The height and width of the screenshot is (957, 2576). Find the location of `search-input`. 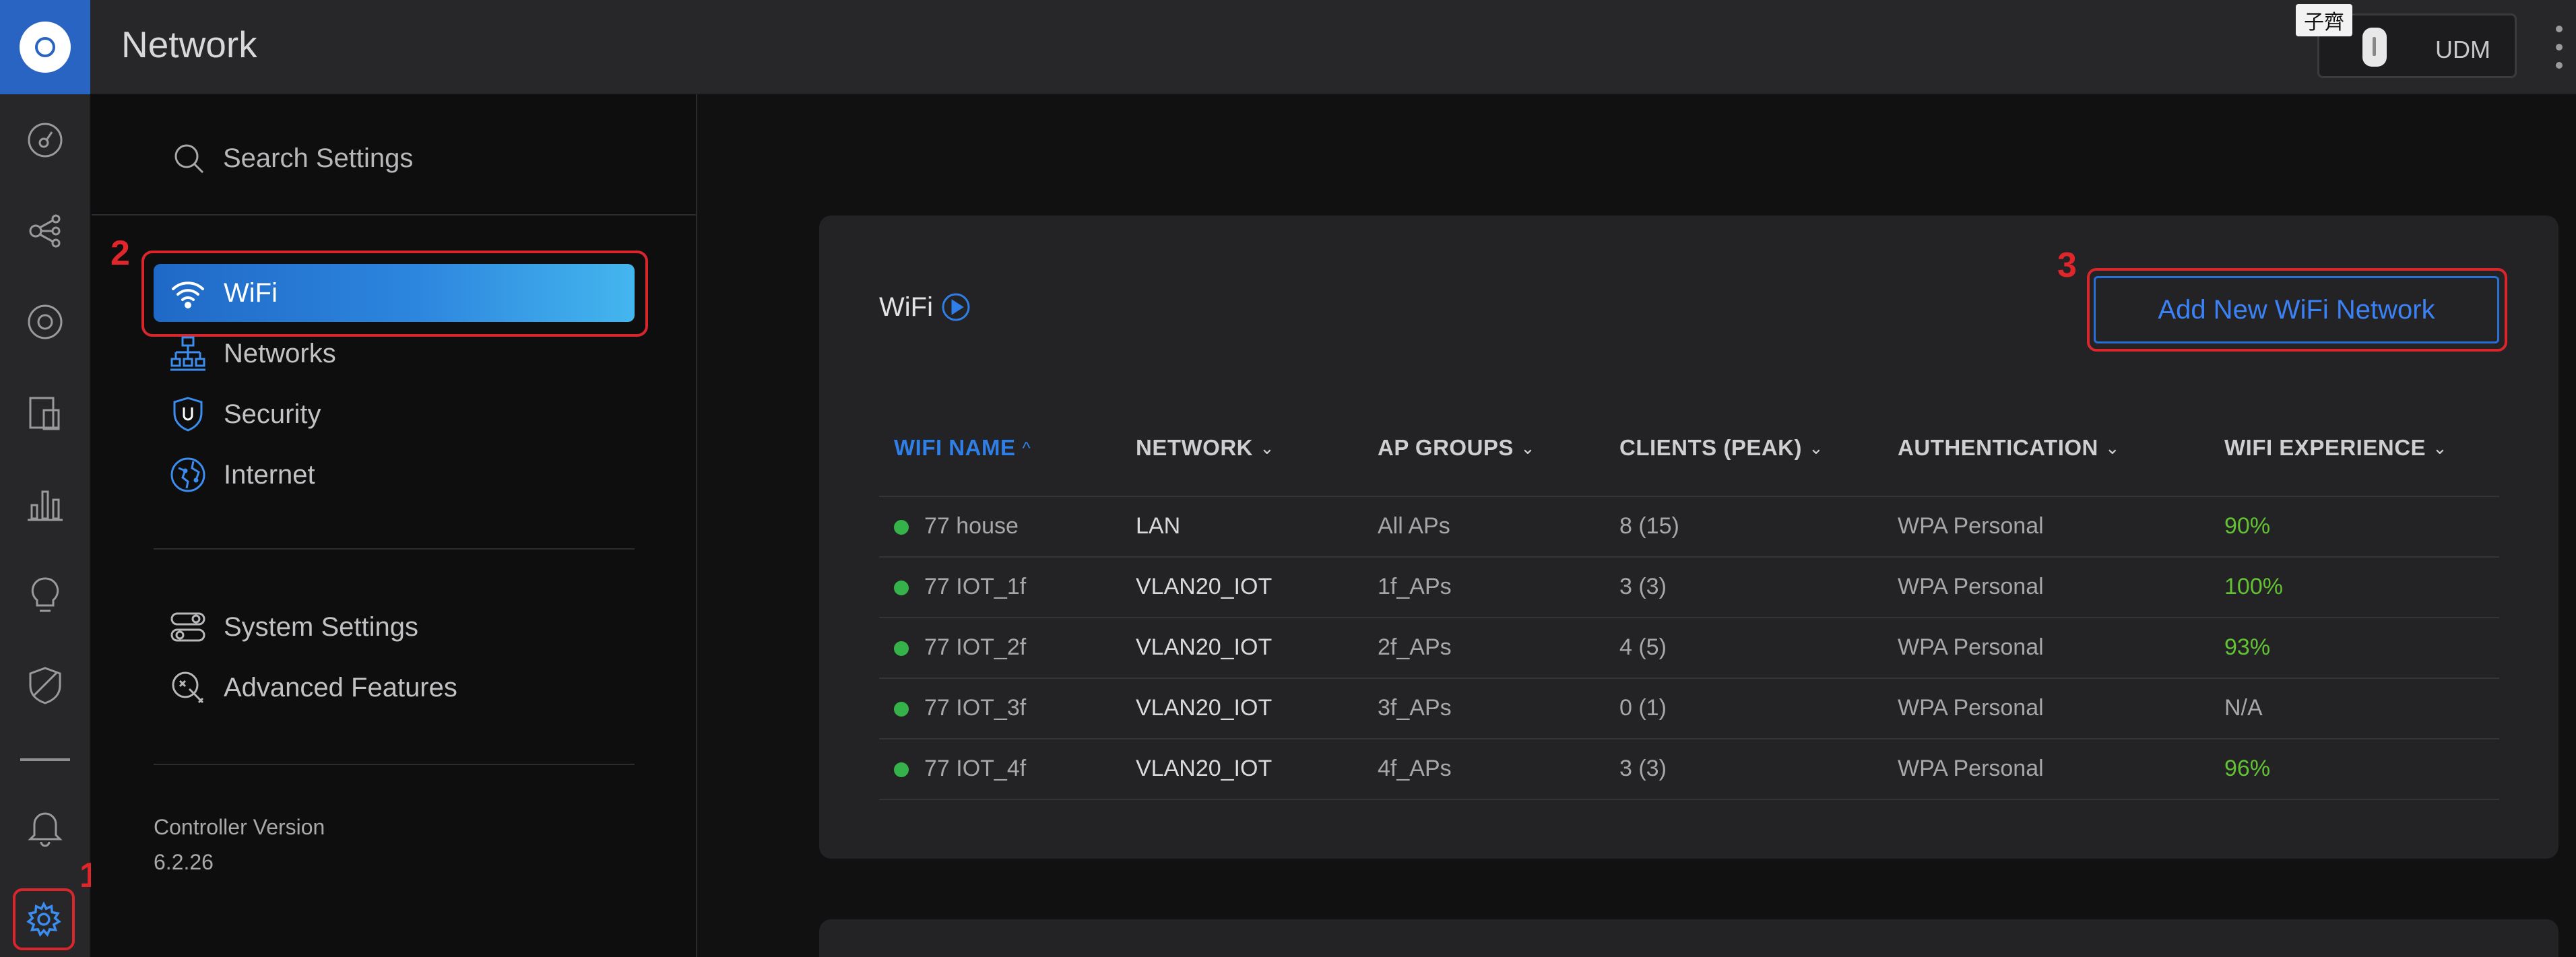

search-input is located at coordinates (425, 158).